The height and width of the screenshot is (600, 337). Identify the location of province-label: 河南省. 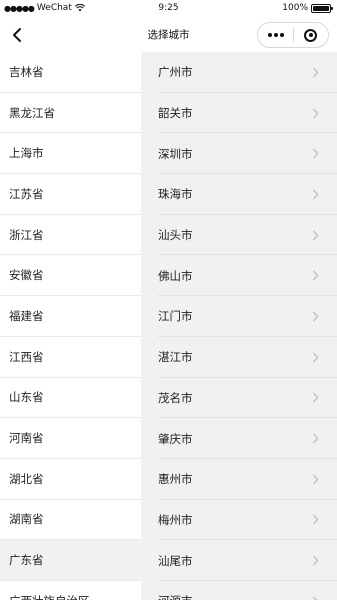
(26, 438).